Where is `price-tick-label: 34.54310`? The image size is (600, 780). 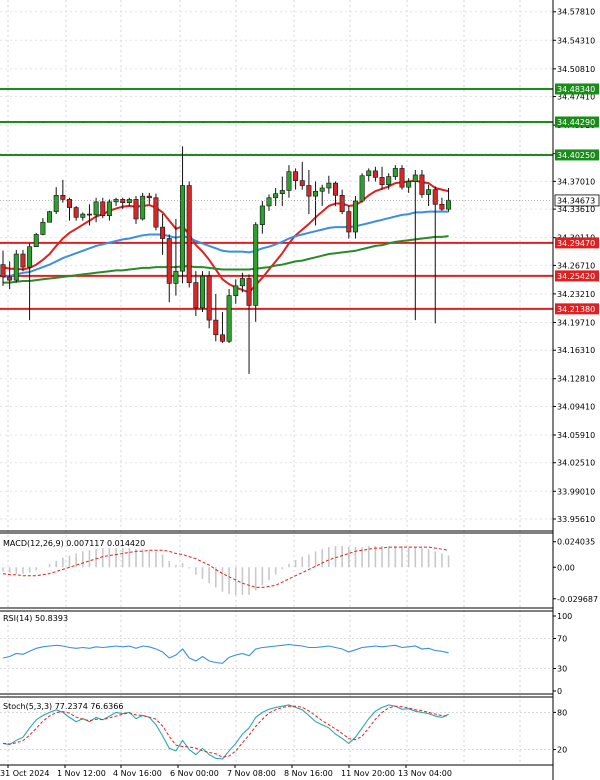 price-tick-label: 34.54310 is located at coordinates (576, 40).